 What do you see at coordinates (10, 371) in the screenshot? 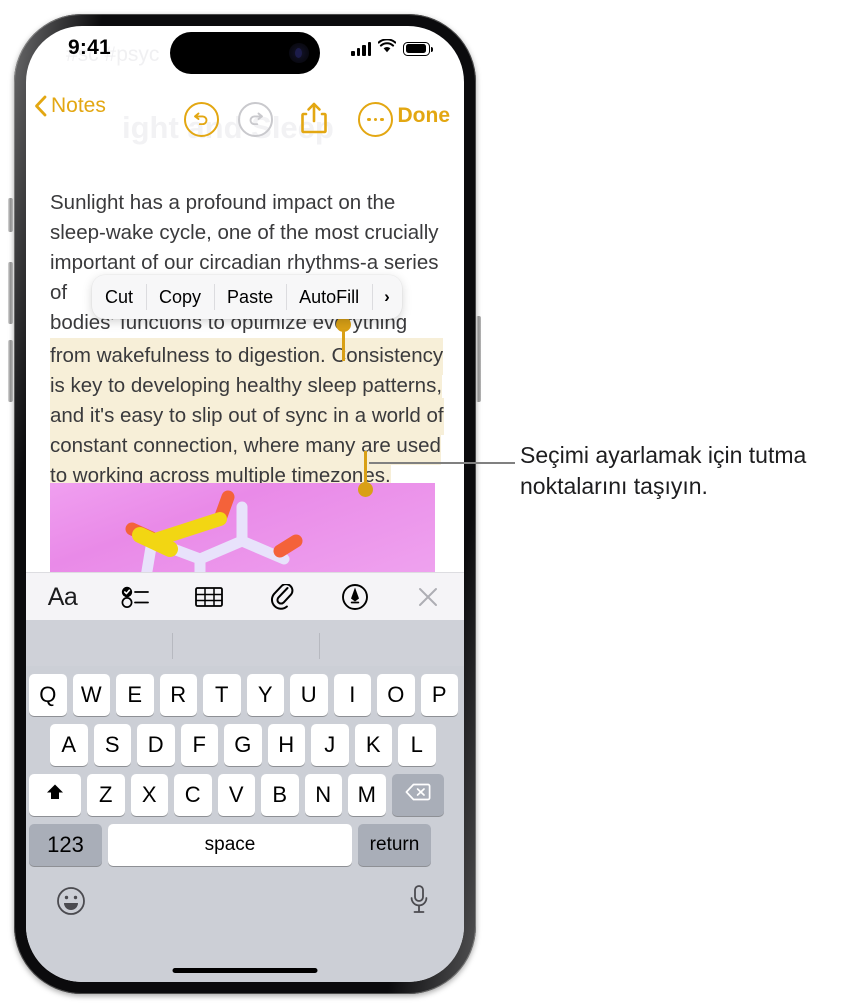
I see `volume-down-button` at bounding box center [10, 371].